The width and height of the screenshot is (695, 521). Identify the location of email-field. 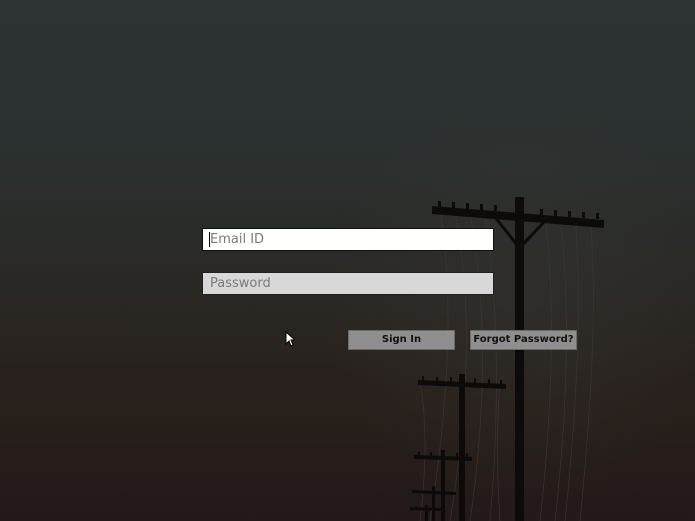
(348, 239).